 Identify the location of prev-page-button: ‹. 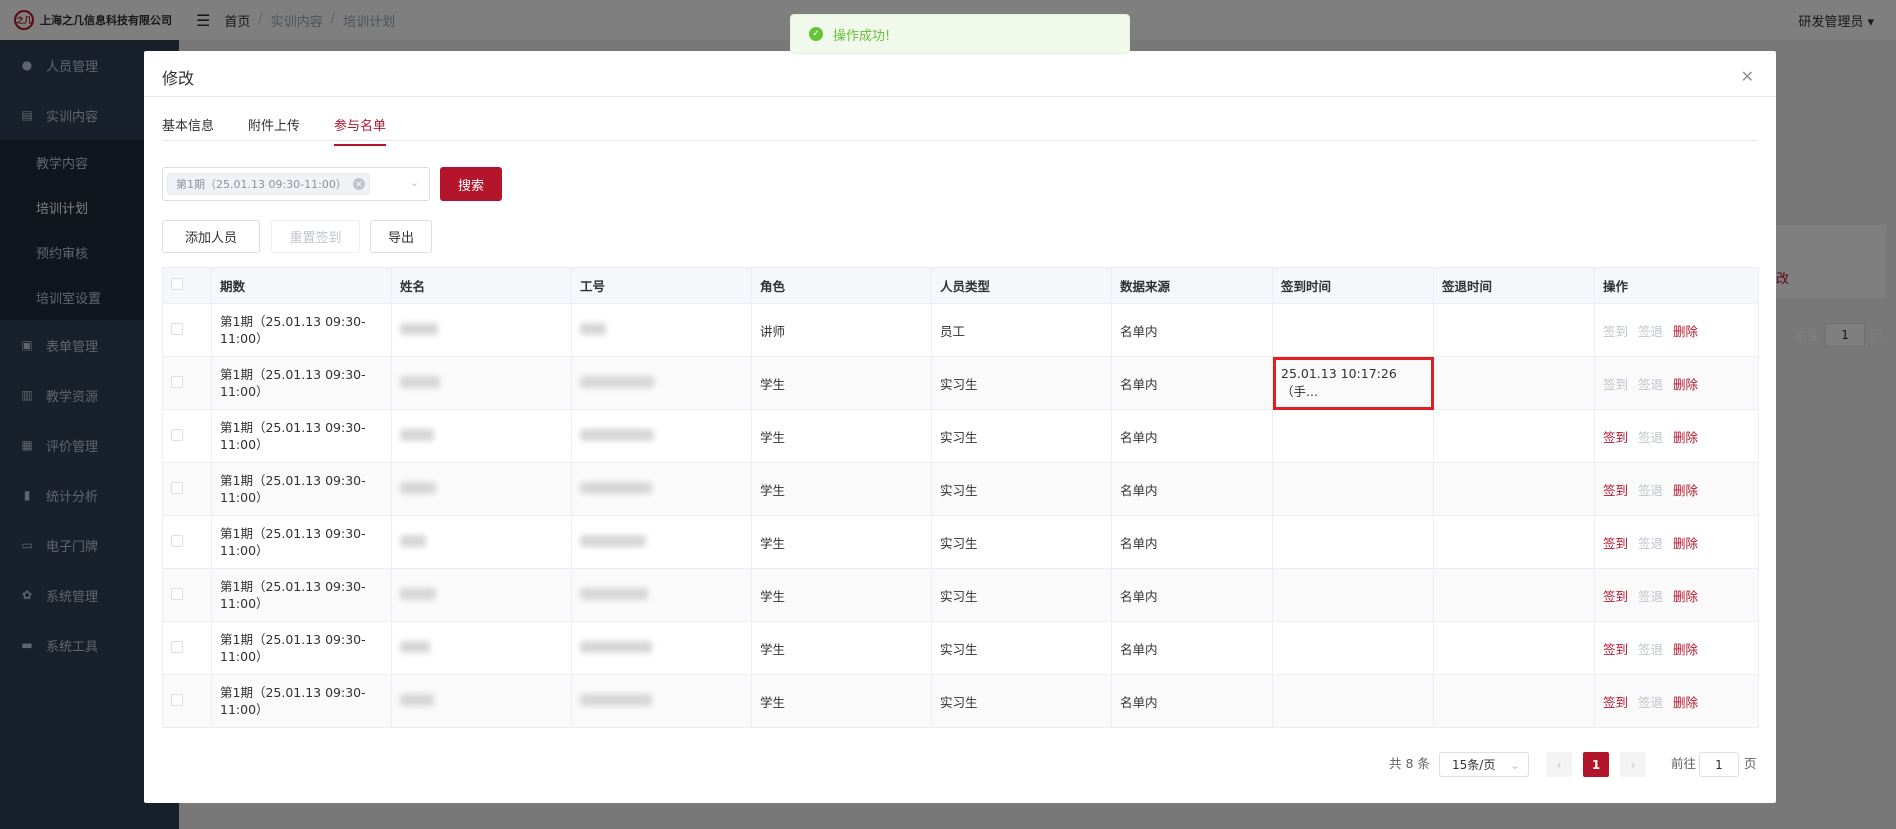
(1559, 764).